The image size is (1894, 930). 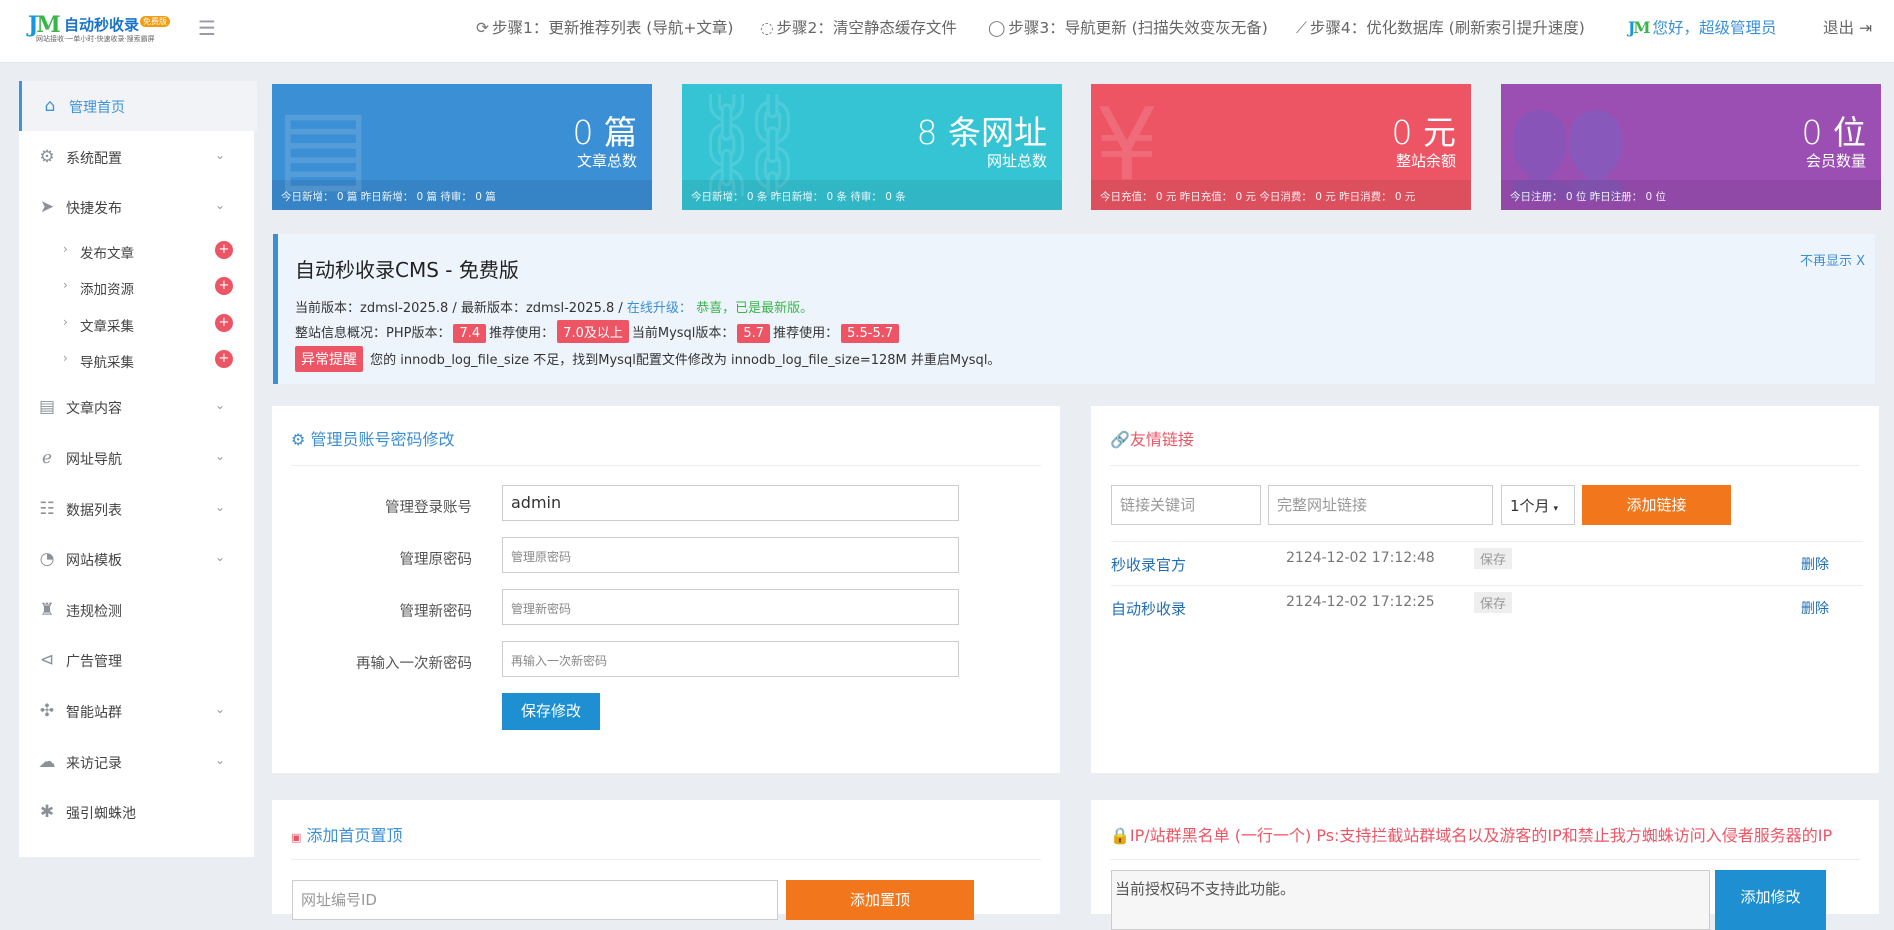 What do you see at coordinates (1835, 161) in the screenshot?
I see `stat-label: 会员数量` at bounding box center [1835, 161].